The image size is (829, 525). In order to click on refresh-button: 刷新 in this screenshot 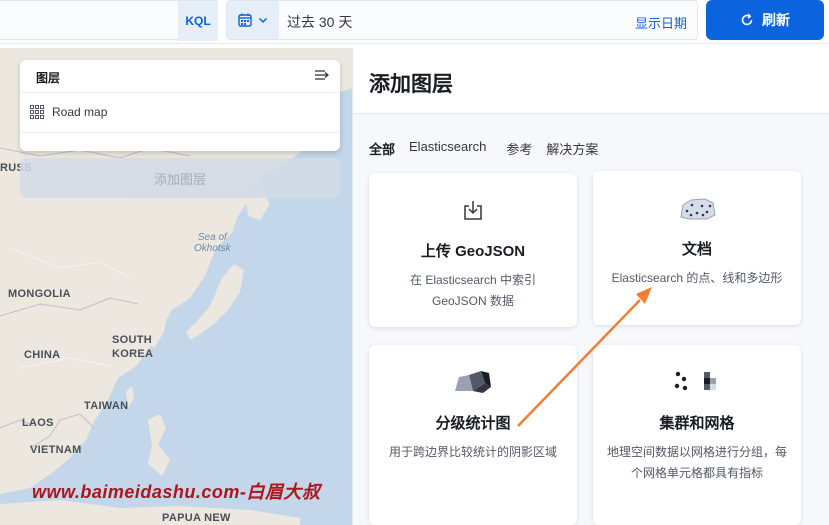, I will do `click(765, 20)`.